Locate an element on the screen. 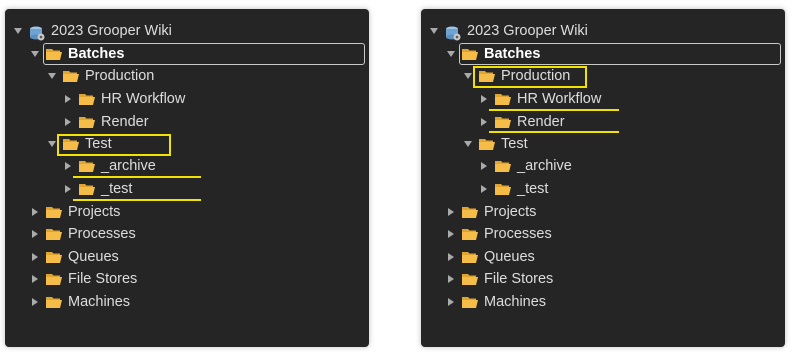 Image resolution: width=800 pixels, height=356 pixels. tree-node-label: Queues is located at coordinates (93, 257).